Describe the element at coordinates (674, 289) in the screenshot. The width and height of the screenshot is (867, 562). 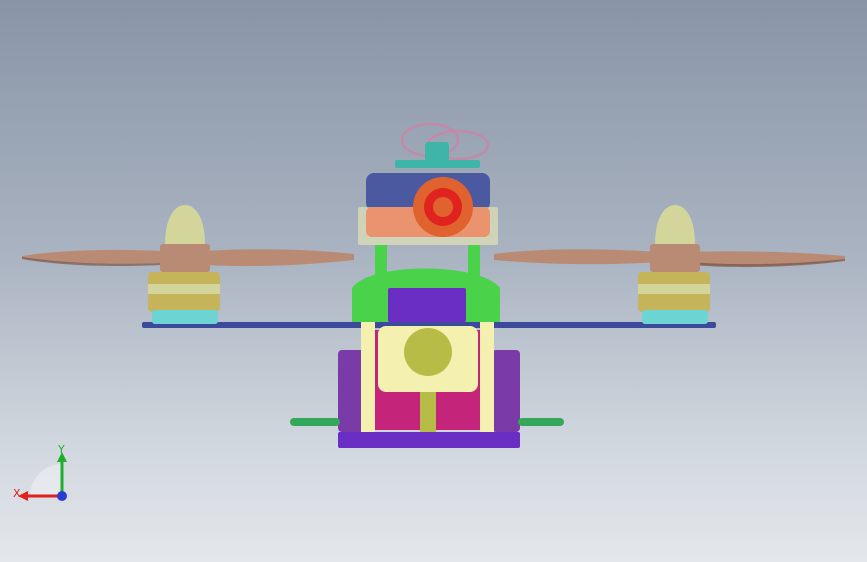
I see `right-motor-stator-band` at that location.